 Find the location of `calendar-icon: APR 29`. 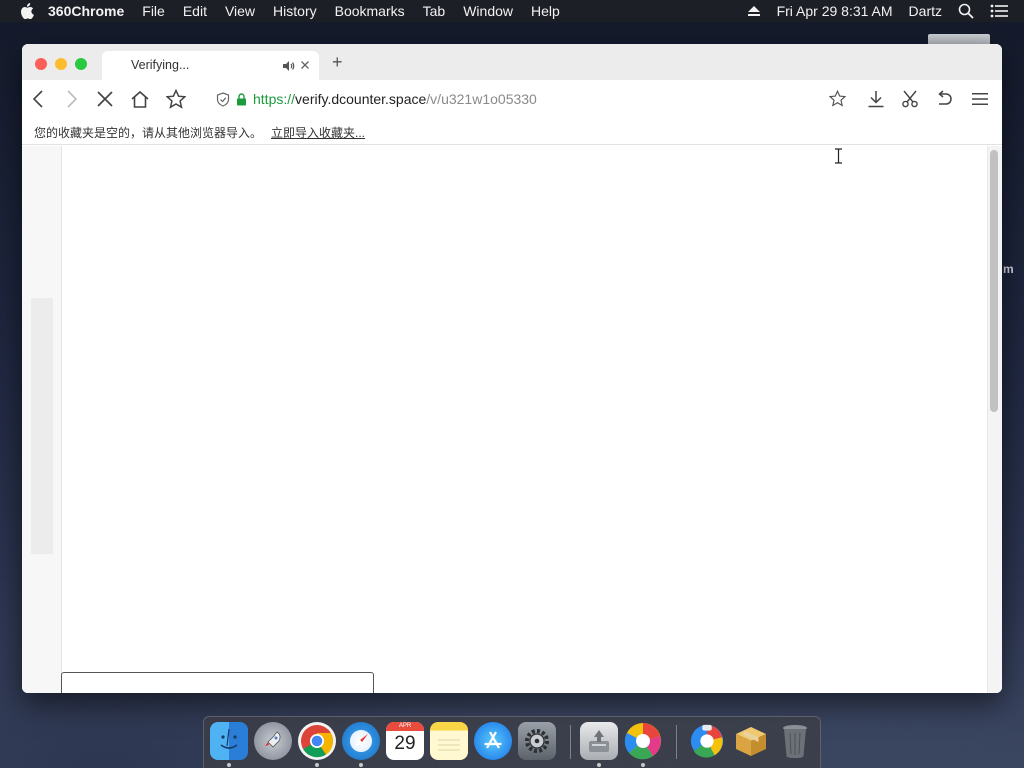

calendar-icon: APR 29 is located at coordinates (405, 741).